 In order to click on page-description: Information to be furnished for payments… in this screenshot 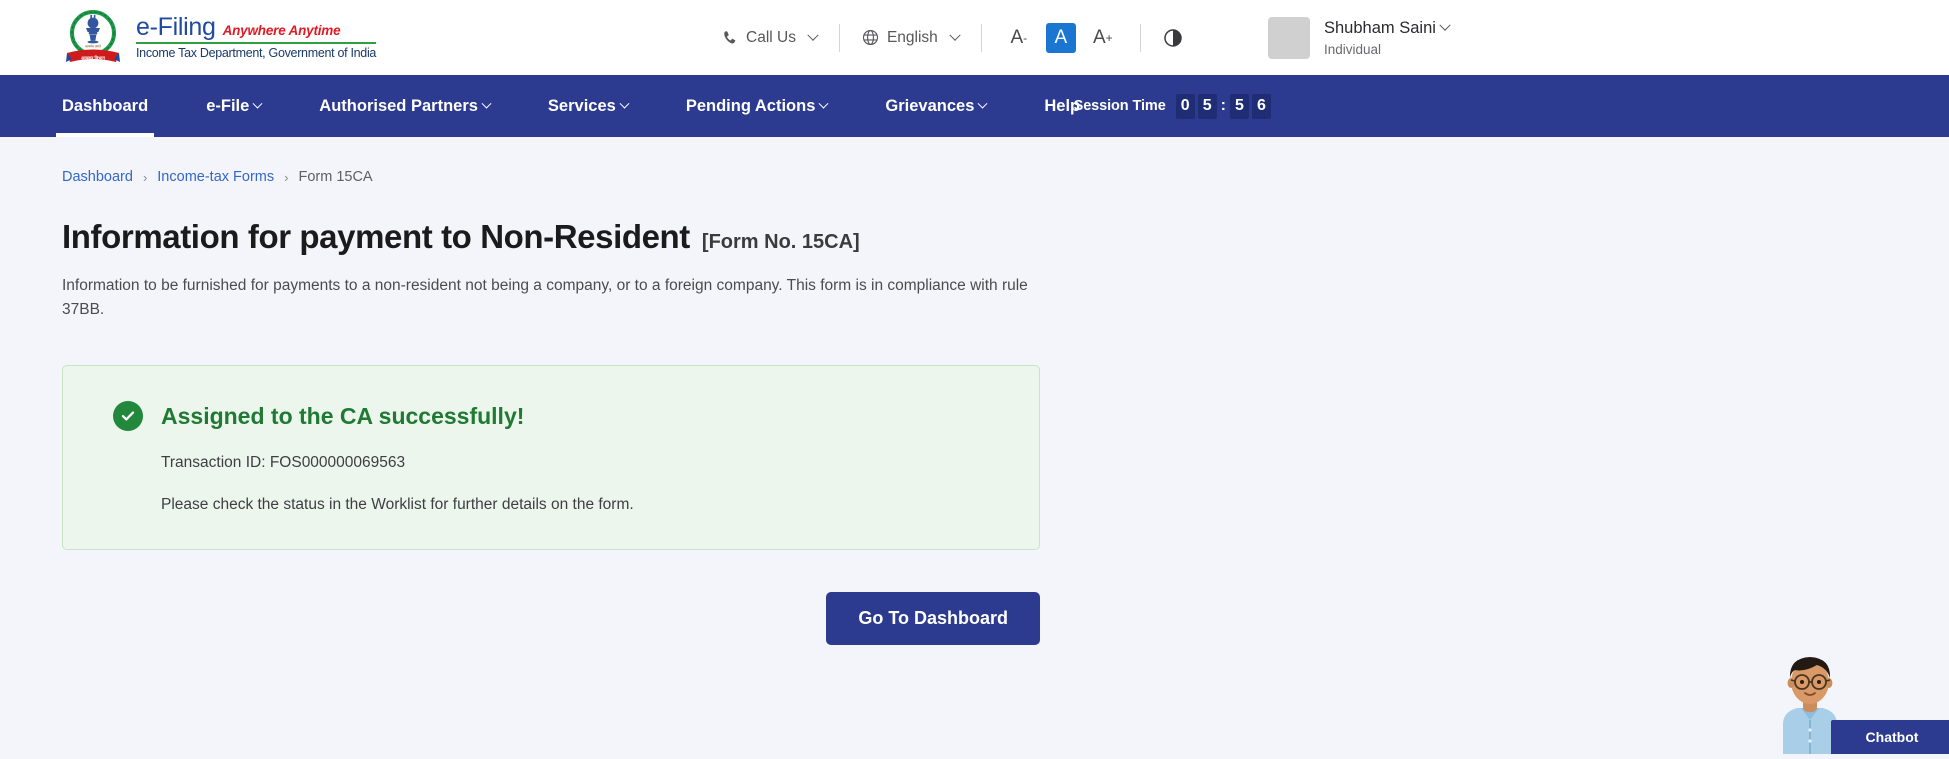, I will do `click(567, 298)`.